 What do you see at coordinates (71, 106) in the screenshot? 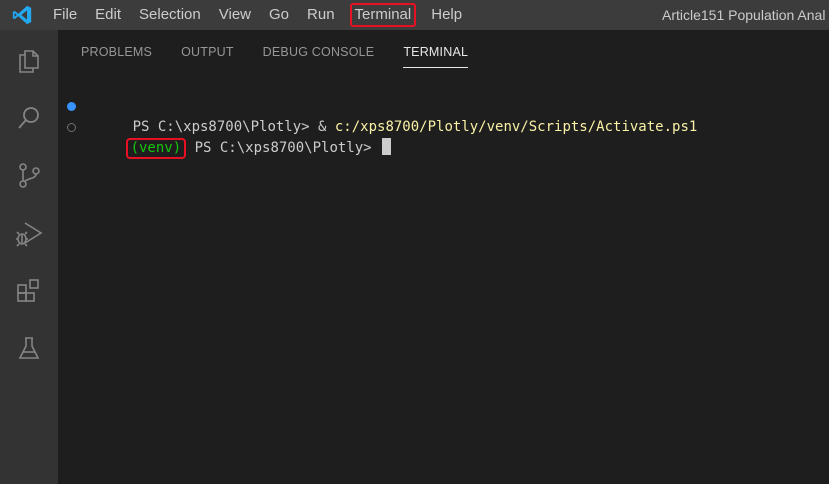
I see `command-success-decoration-icon` at bounding box center [71, 106].